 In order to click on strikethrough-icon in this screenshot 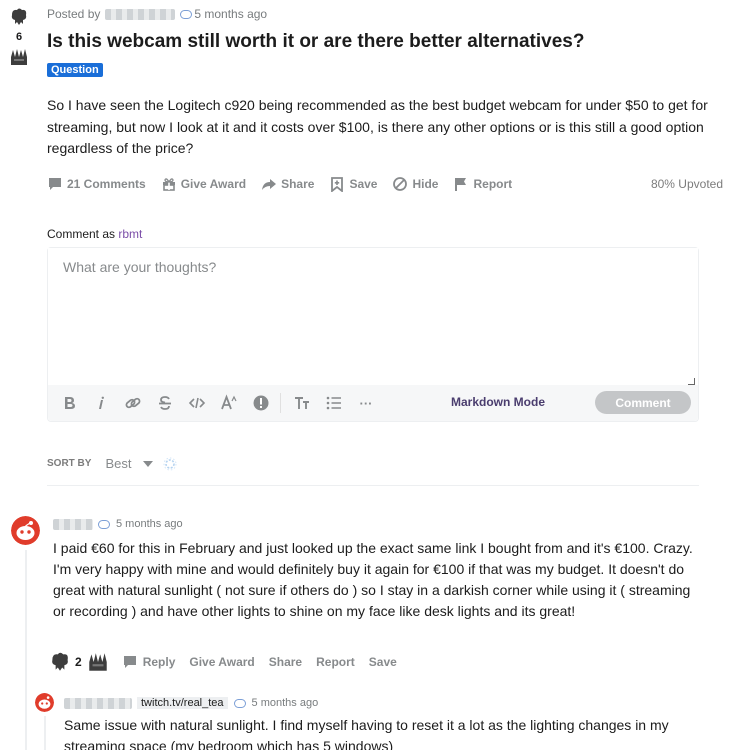, I will do `click(165, 403)`.